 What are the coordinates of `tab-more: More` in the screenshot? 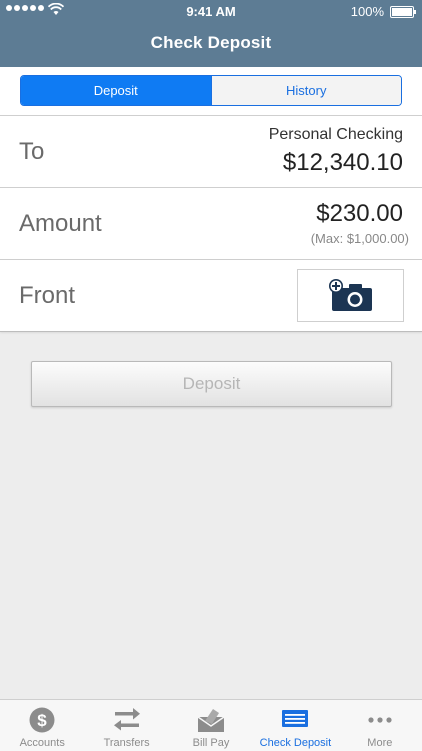 It's located at (380, 725).